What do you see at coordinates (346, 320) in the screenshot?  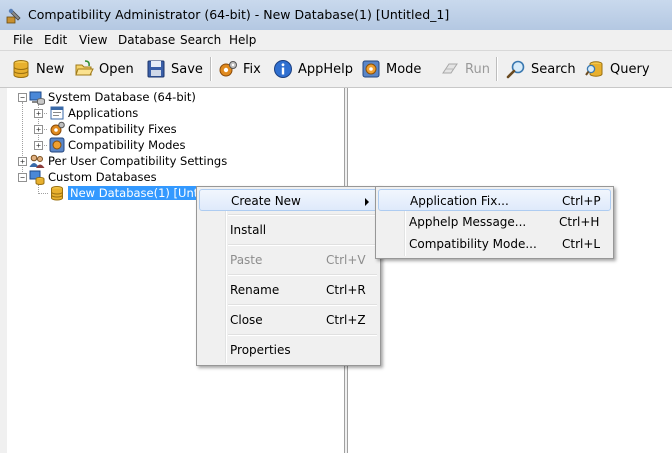 I see `shortcut-label: Ctrl+Z` at bounding box center [346, 320].